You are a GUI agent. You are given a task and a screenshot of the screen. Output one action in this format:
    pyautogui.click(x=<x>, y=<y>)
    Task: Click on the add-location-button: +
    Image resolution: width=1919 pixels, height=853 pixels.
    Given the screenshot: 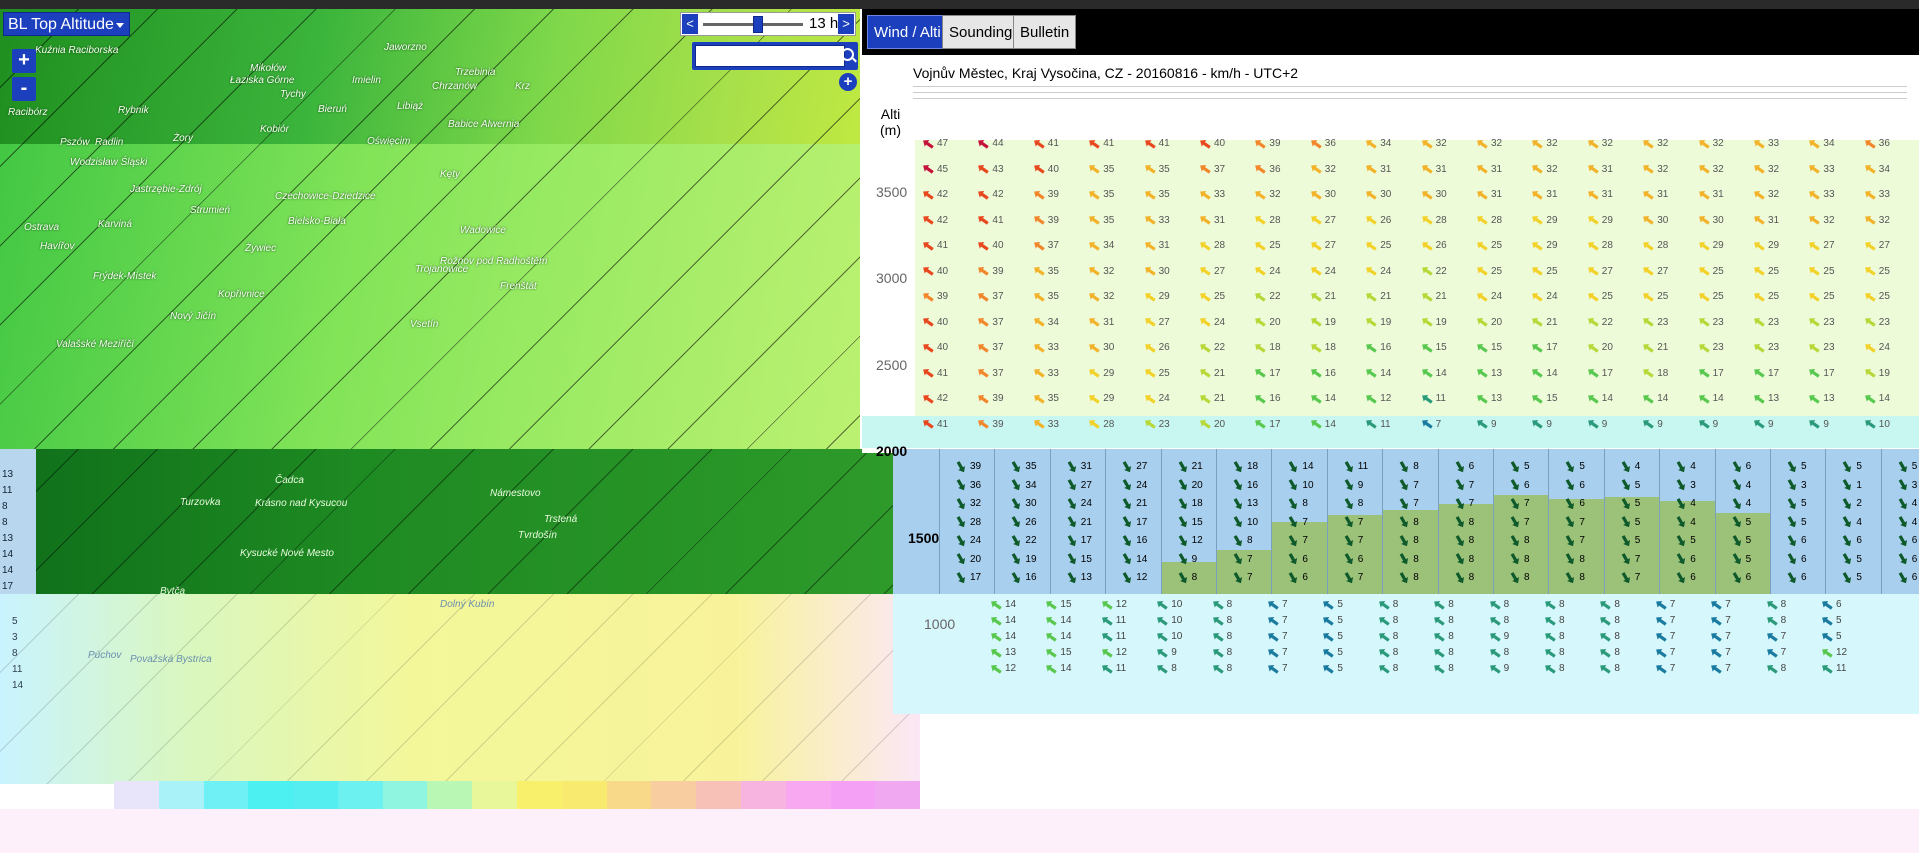 What is the action you would take?
    pyautogui.click(x=848, y=82)
    